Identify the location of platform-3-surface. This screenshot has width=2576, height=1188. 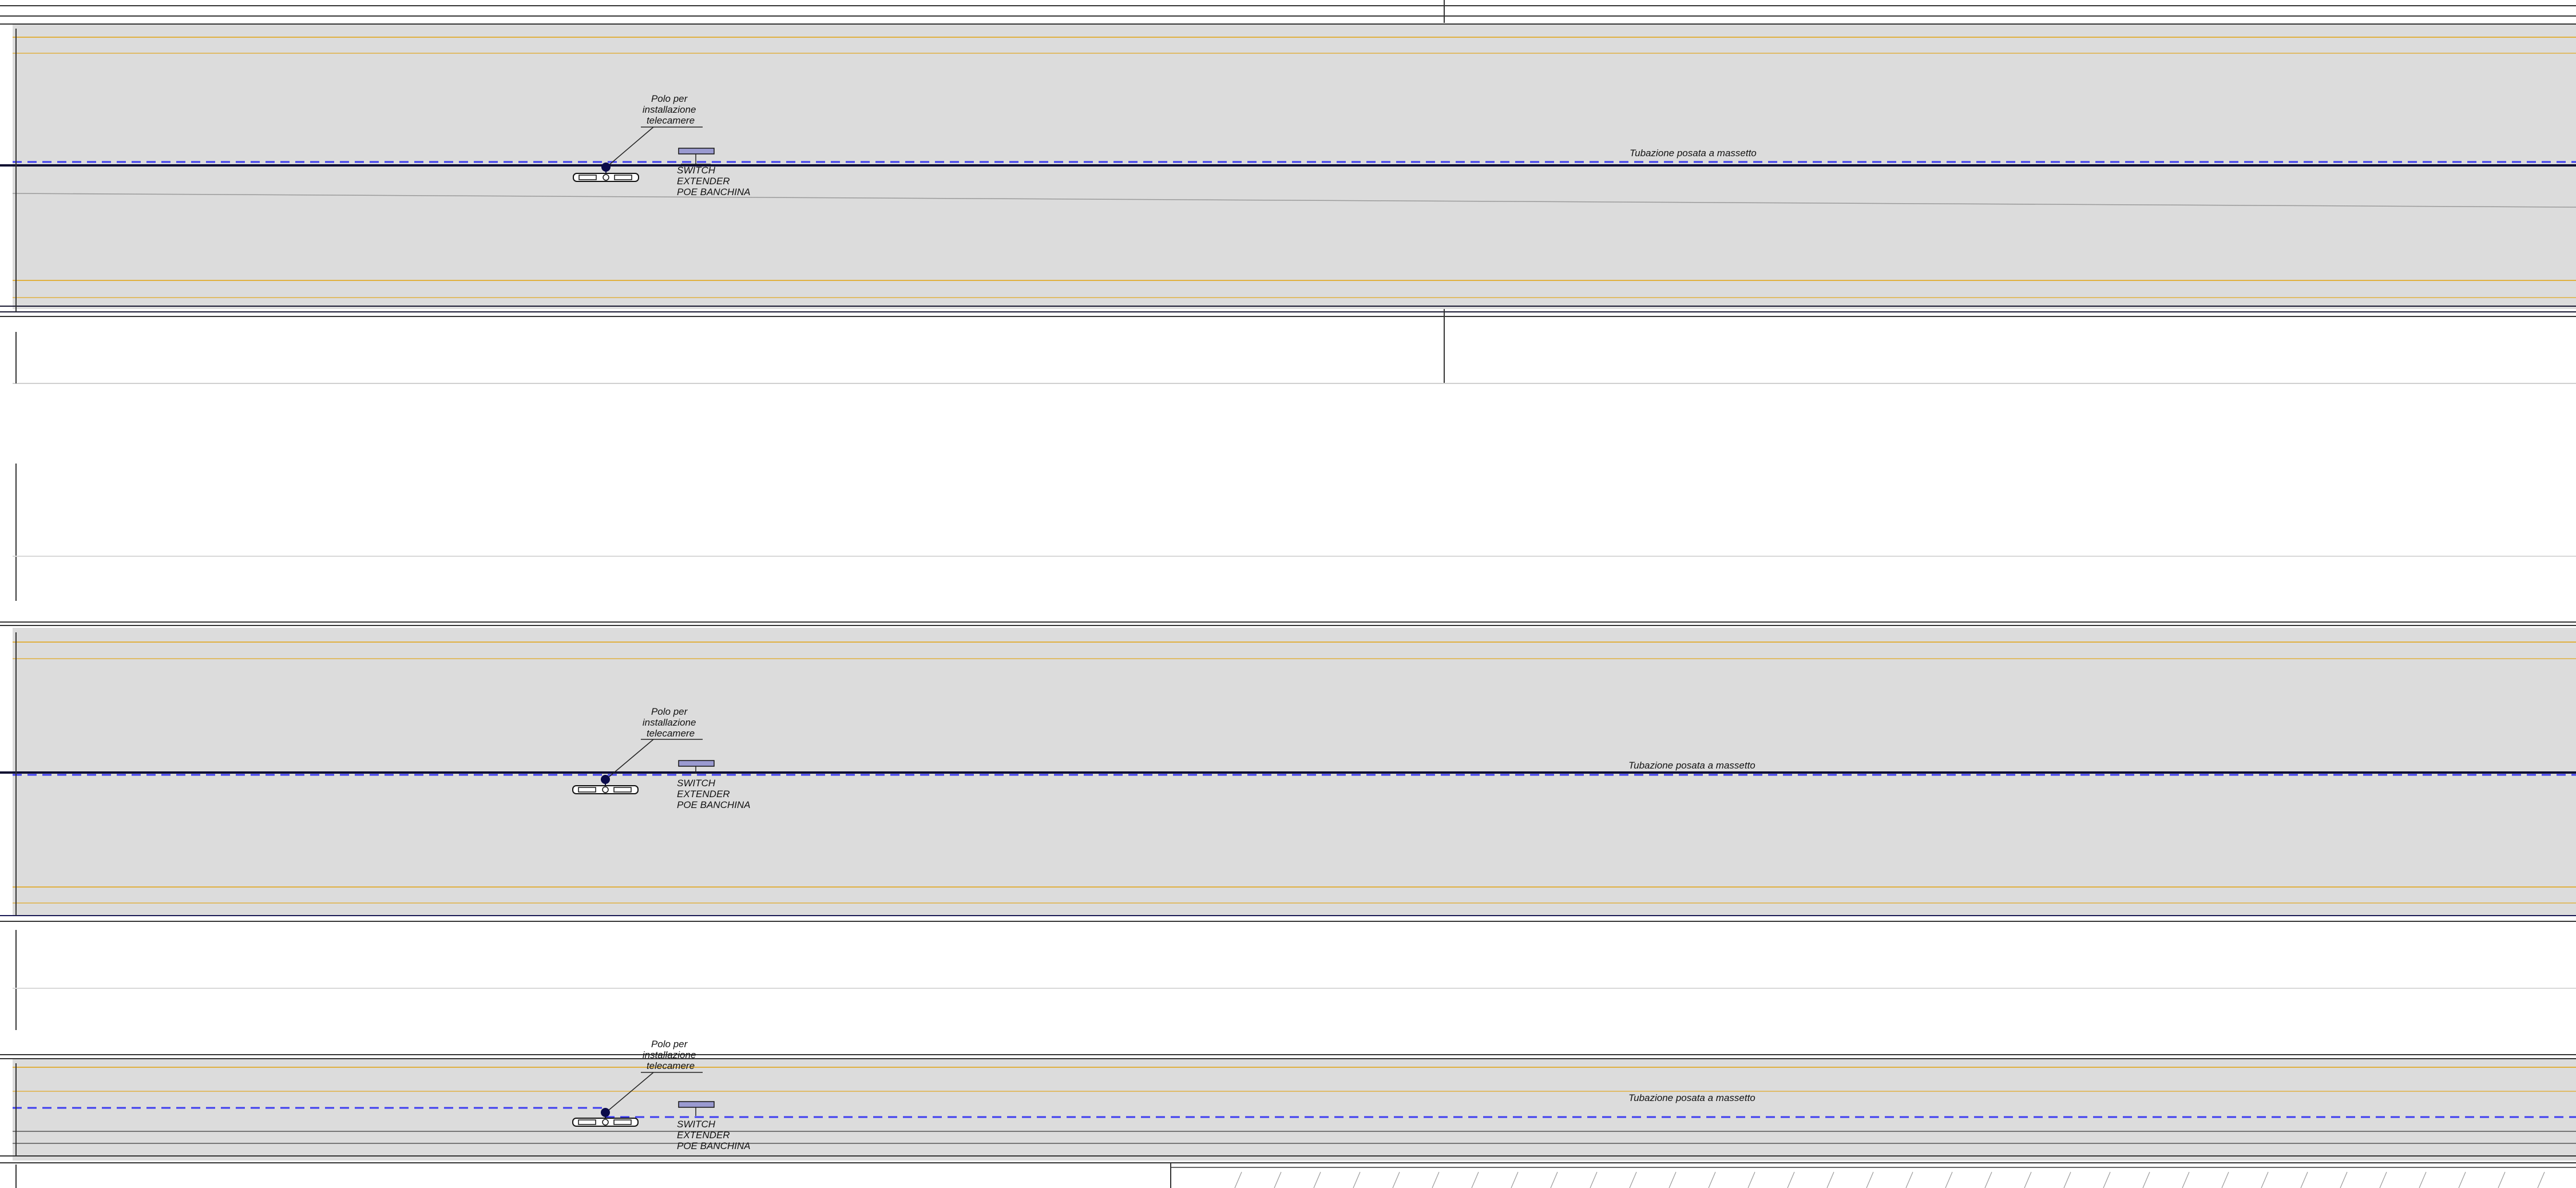
(1294, 1110).